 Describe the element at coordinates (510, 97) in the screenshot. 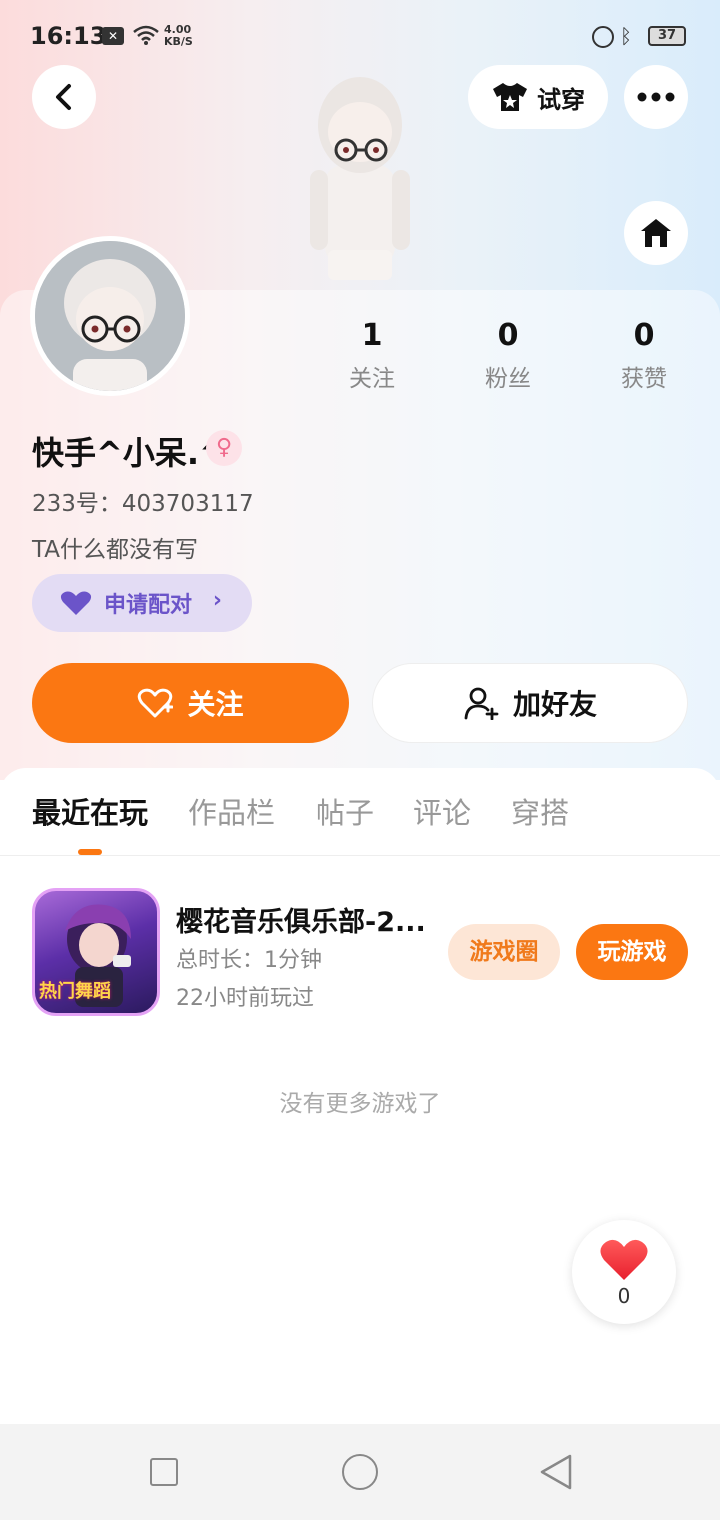

I see `shirt-icon` at that location.